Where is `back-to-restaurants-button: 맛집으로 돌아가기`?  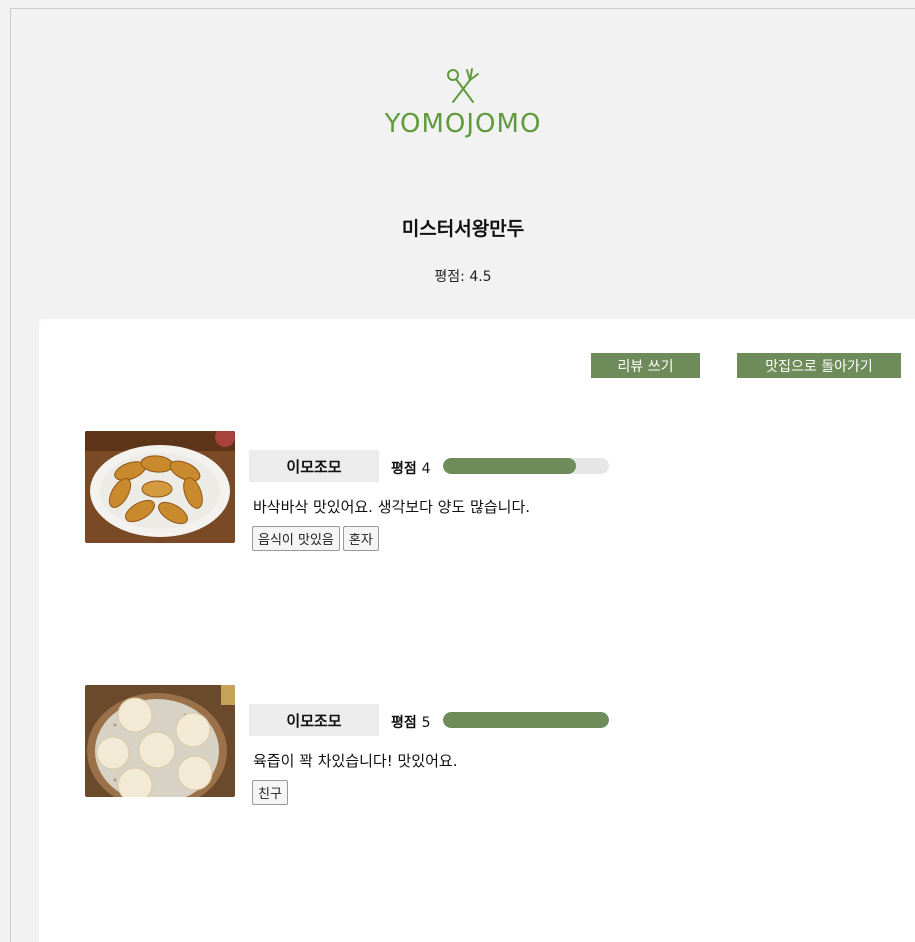
back-to-restaurants-button: 맛집으로 돌아가기 is located at coordinates (819, 365).